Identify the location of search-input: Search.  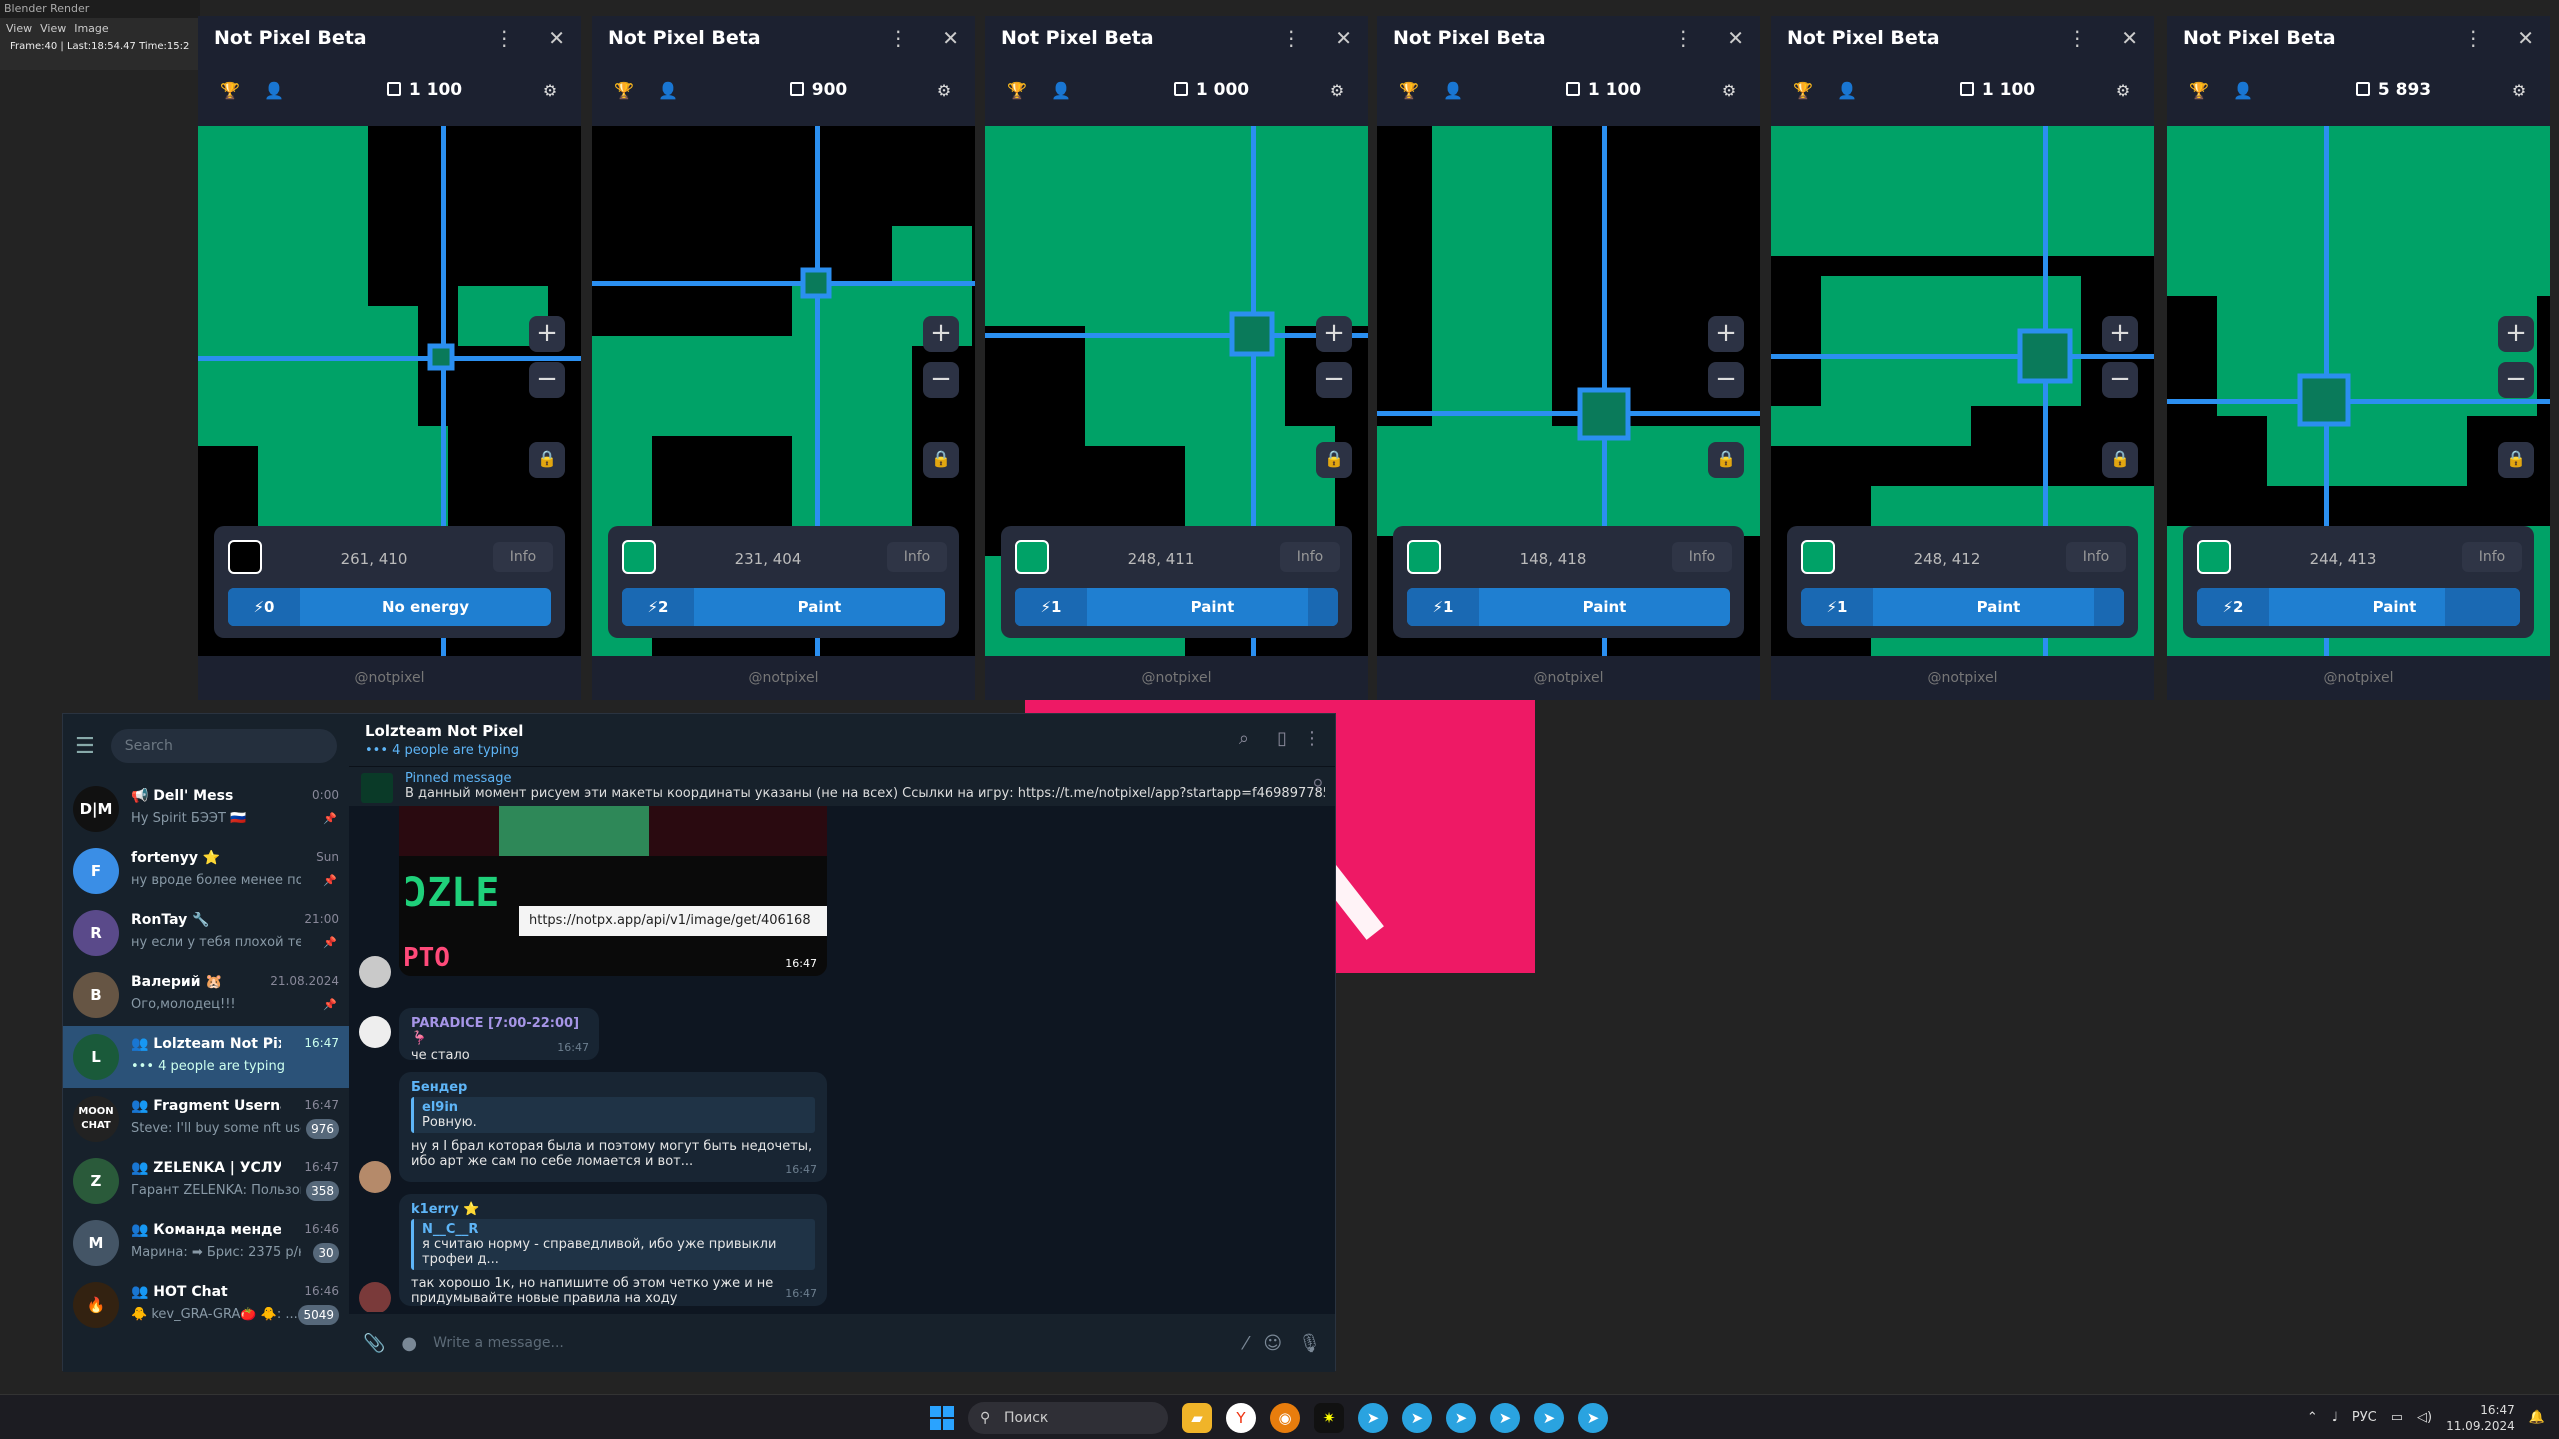
(223, 746).